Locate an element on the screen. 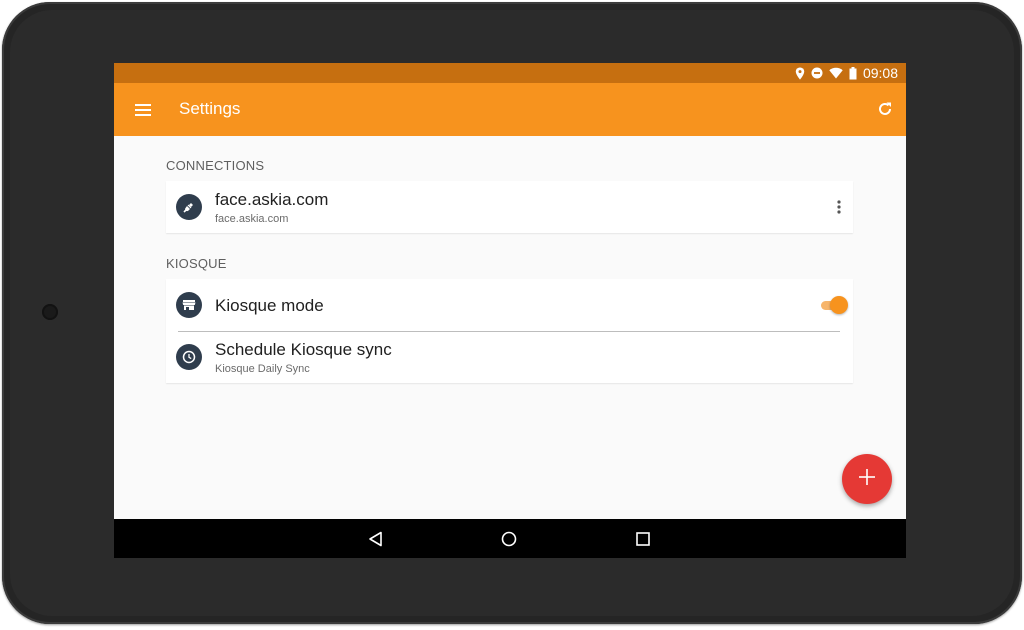  schedule-sync-subtitle: Kiosque Daily Sync is located at coordinates (262, 369).